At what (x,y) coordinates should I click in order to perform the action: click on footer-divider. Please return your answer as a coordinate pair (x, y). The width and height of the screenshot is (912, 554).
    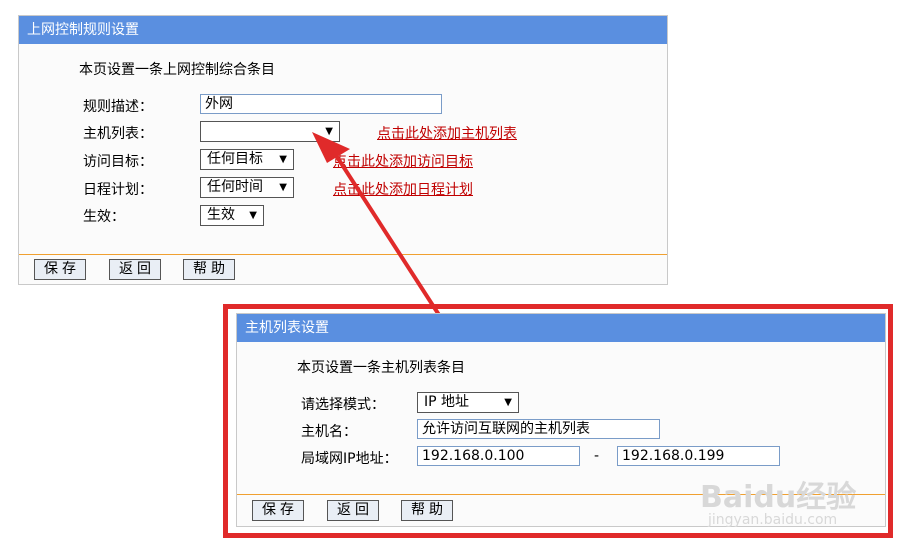
    Looking at the image, I should click on (343, 254).